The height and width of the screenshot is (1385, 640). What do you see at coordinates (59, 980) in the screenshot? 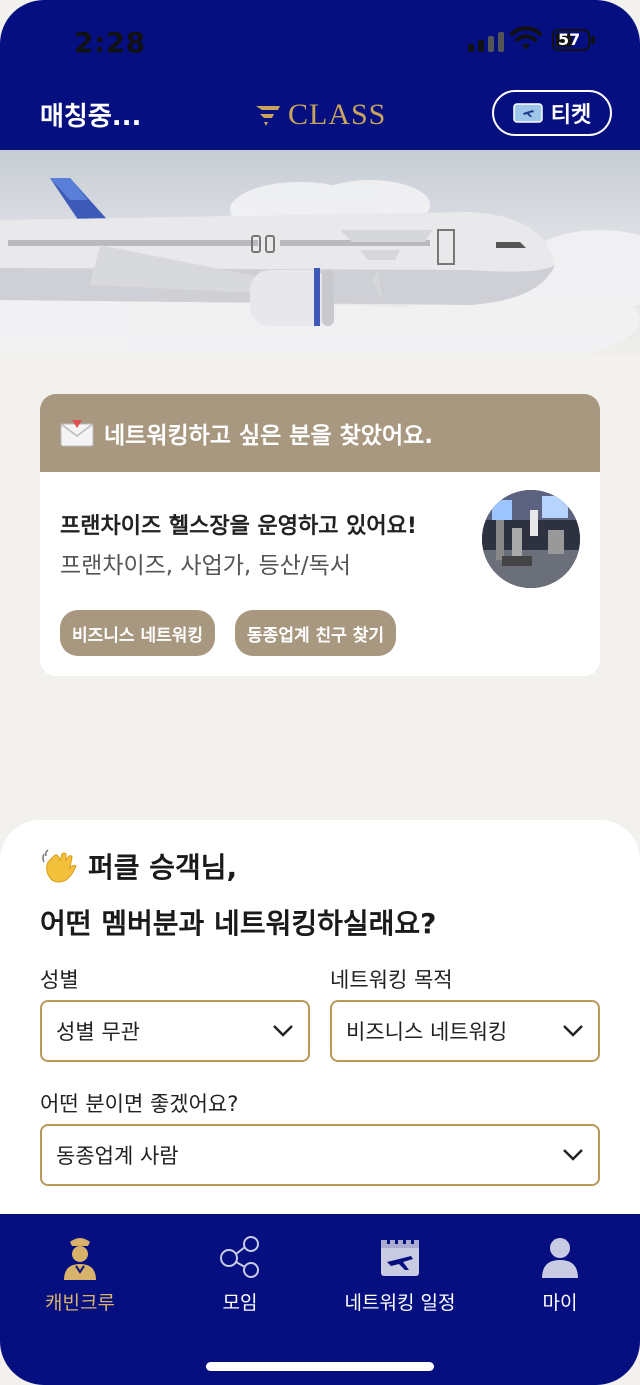
I see `gender-label: 성별` at bounding box center [59, 980].